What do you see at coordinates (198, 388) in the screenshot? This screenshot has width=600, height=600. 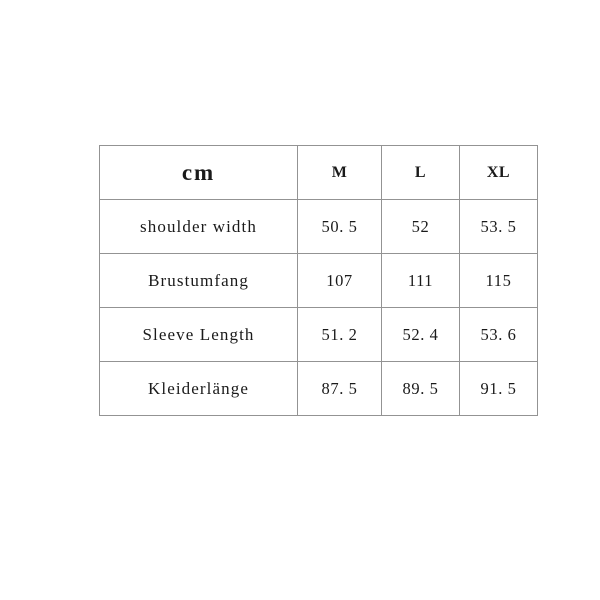 I see `measurement-label: Kleiderlänge` at bounding box center [198, 388].